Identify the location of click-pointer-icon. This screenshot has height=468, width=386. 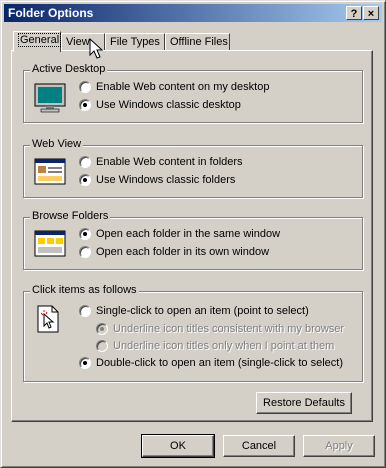
(48, 319).